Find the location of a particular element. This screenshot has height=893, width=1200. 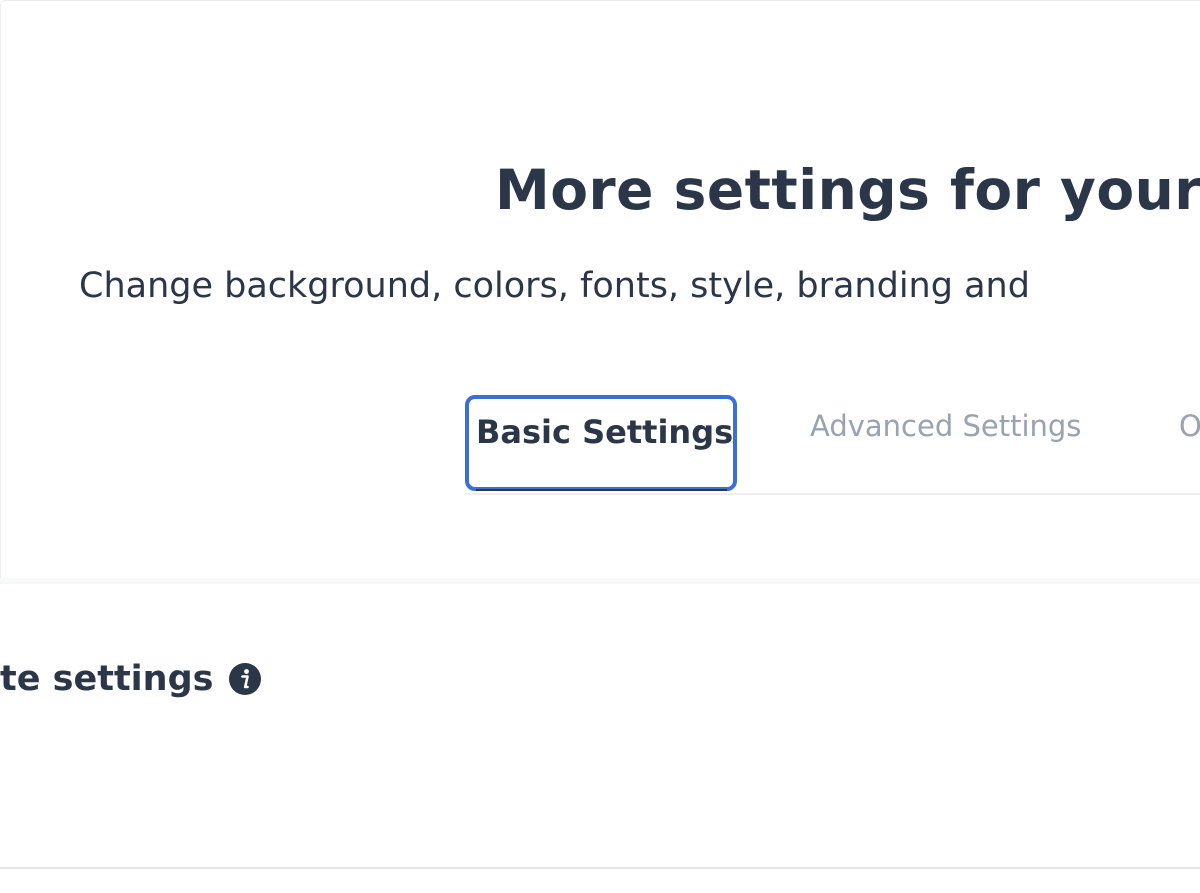

tab-advanced-settings-label: Advanced Settings is located at coordinates (946, 426).